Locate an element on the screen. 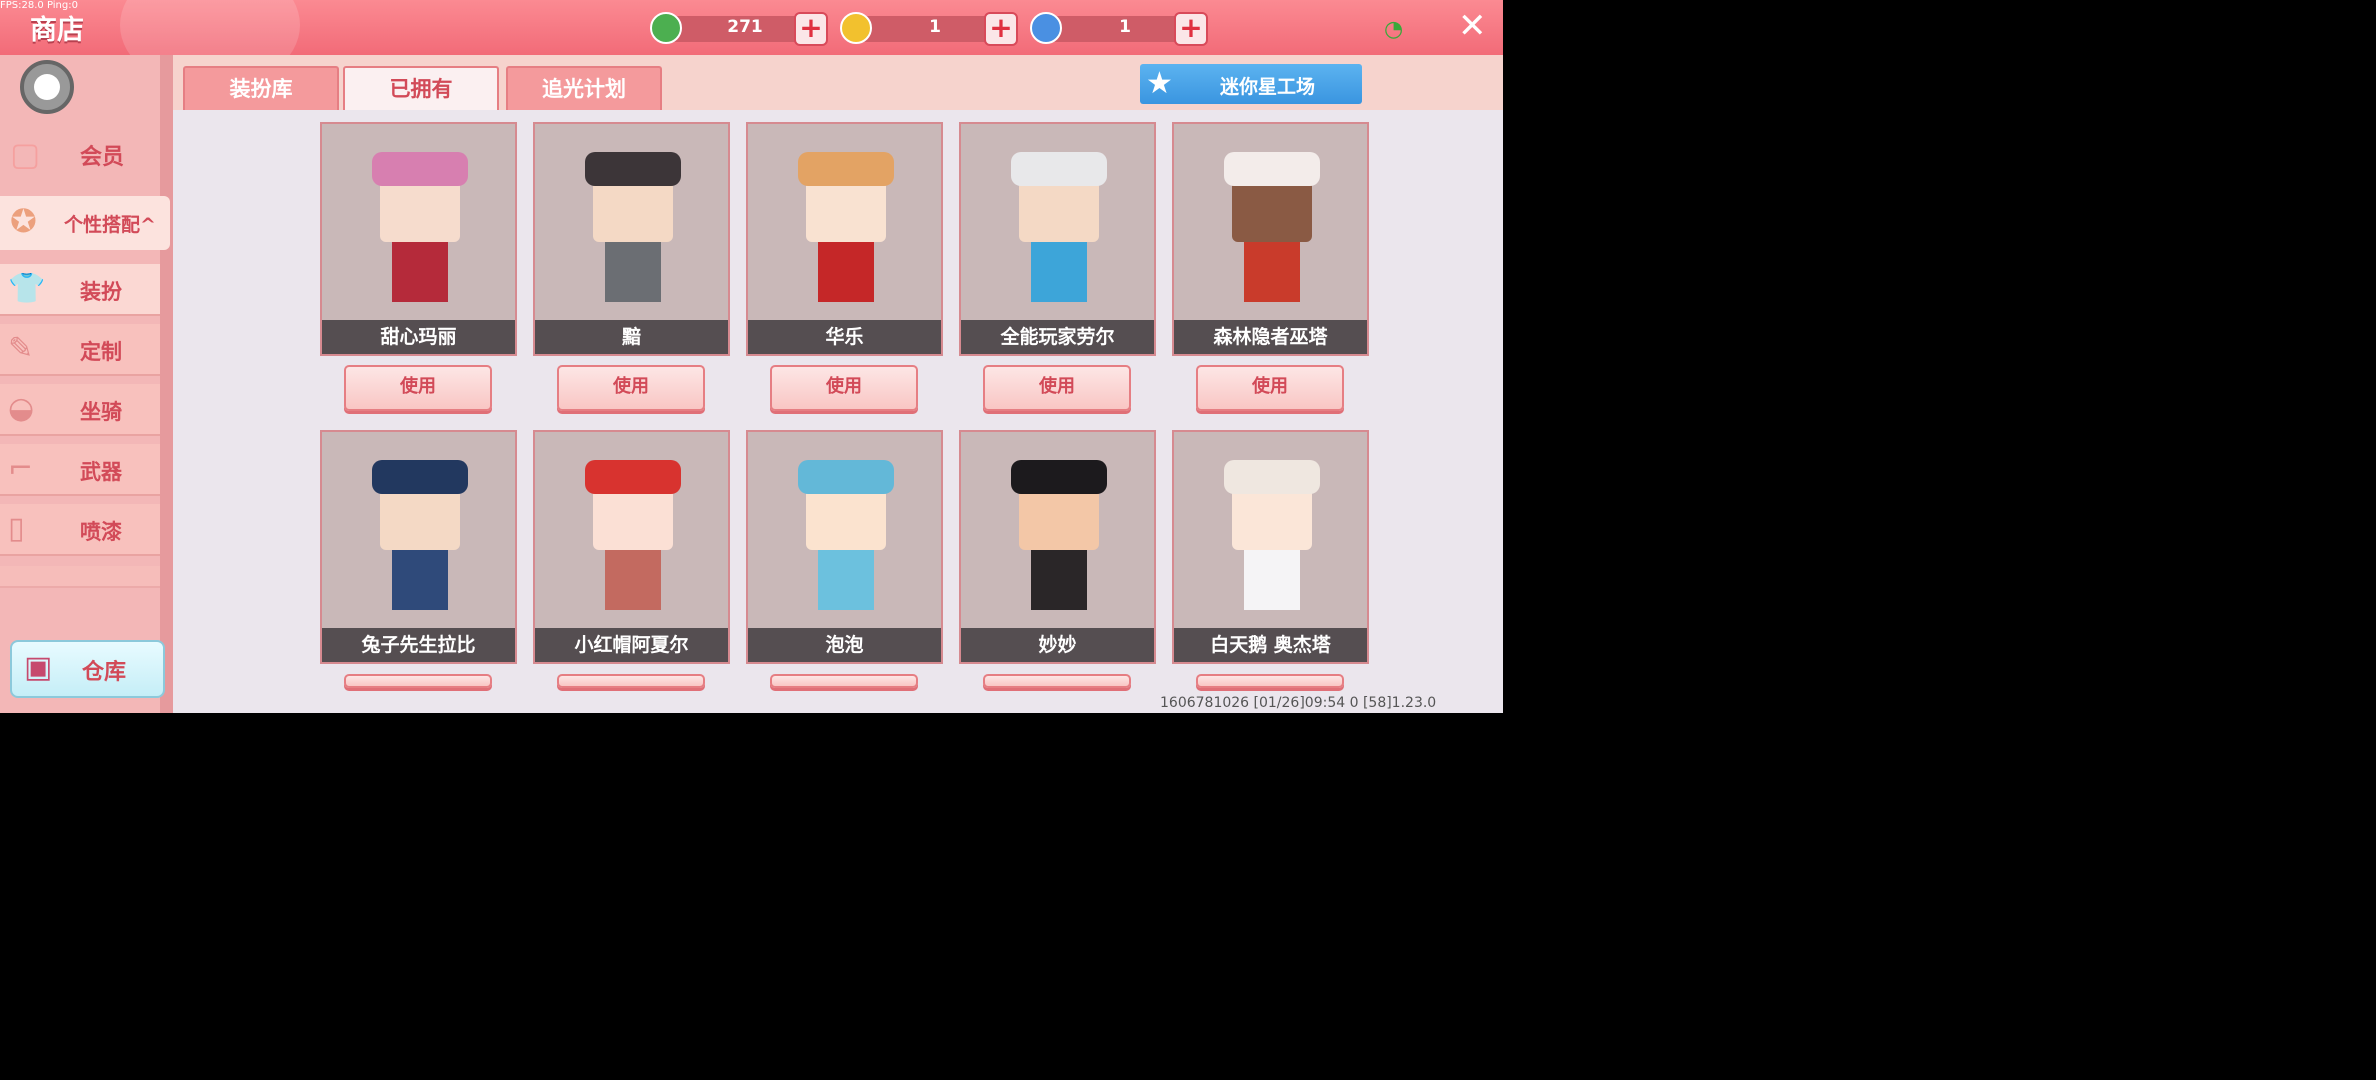 The height and width of the screenshot is (1080, 2376). outfit-name: 白天鹅 奥杰塔 is located at coordinates (1270, 645).